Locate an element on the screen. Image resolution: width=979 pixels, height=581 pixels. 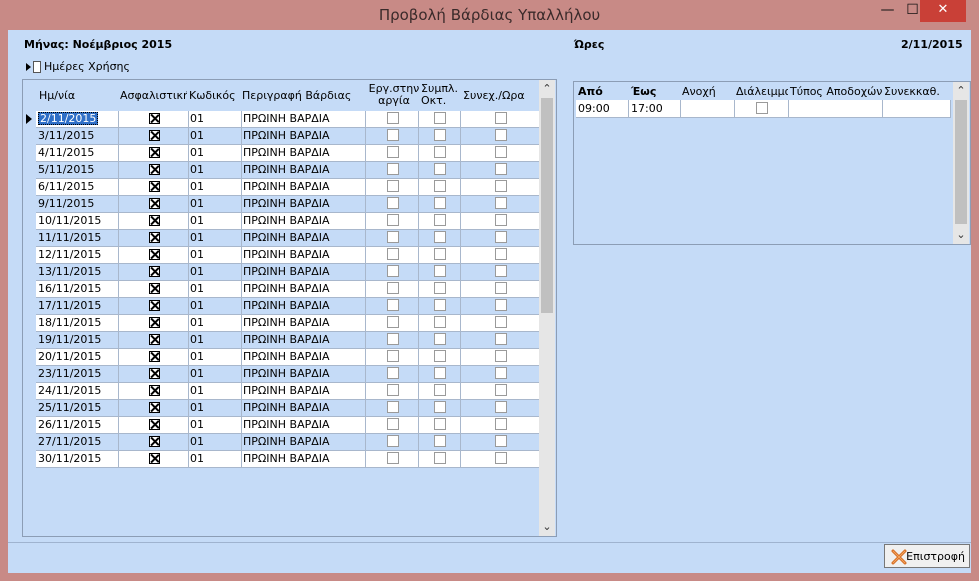
shift-date-cell: 6/11/2015 is located at coordinates (77, 187).